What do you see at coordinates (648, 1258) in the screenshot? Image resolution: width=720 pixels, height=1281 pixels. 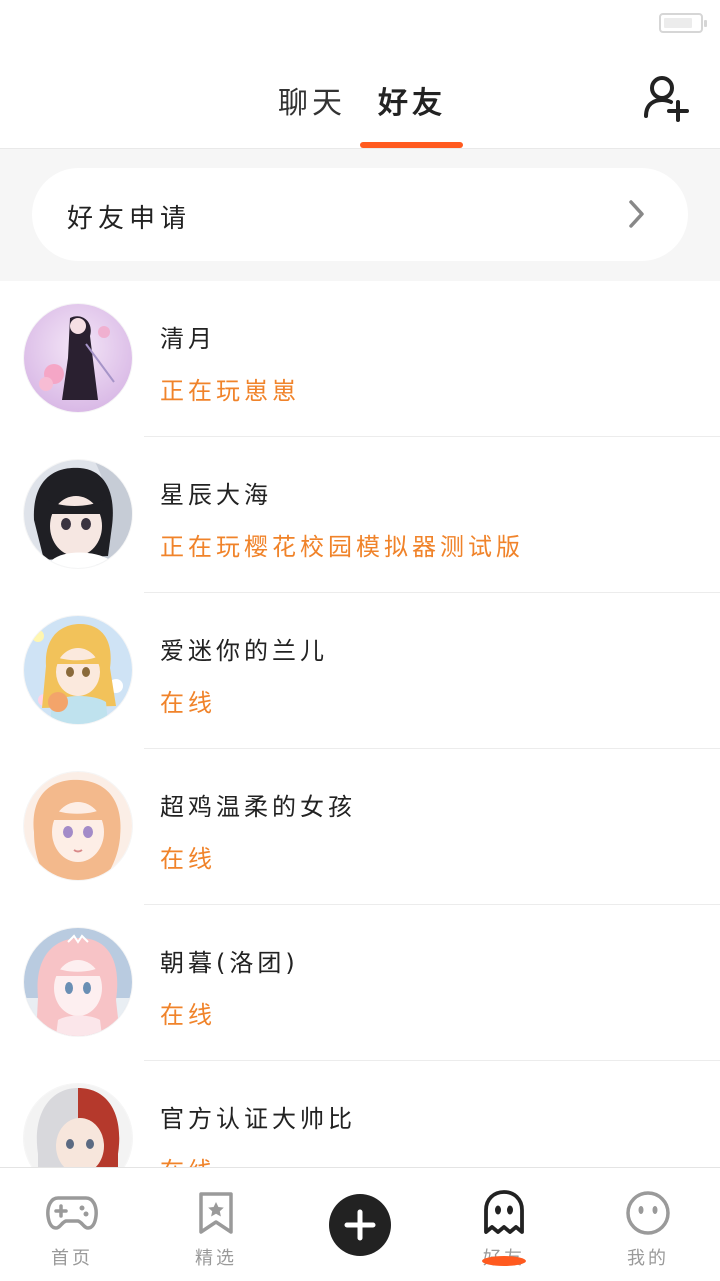 I see `nav-label: 我的` at bounding box center [648, 1258].